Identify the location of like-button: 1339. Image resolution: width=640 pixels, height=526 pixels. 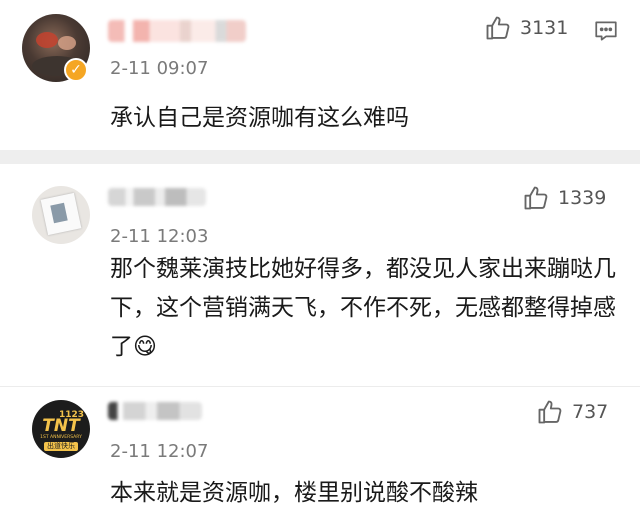
(564, 198).